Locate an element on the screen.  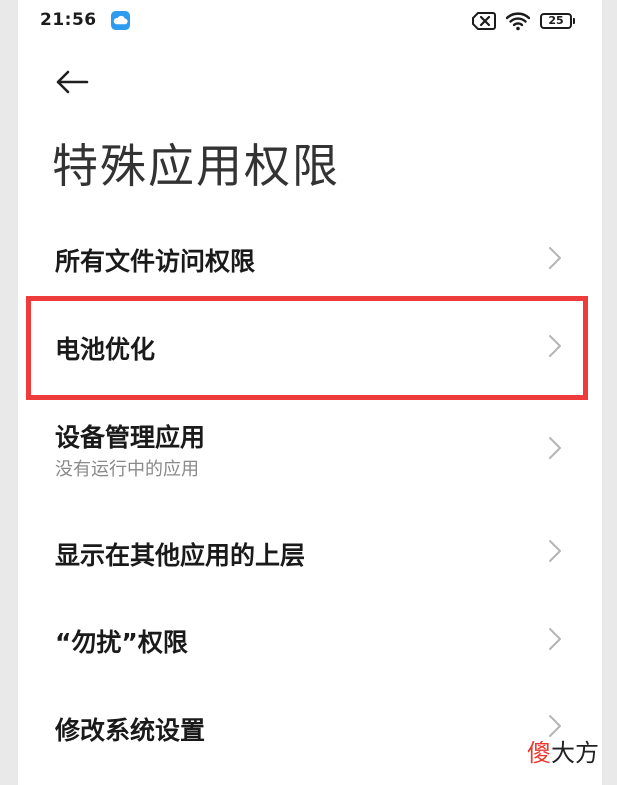
page-title: 特殊应用权限 is located at coordinates (196, 166).